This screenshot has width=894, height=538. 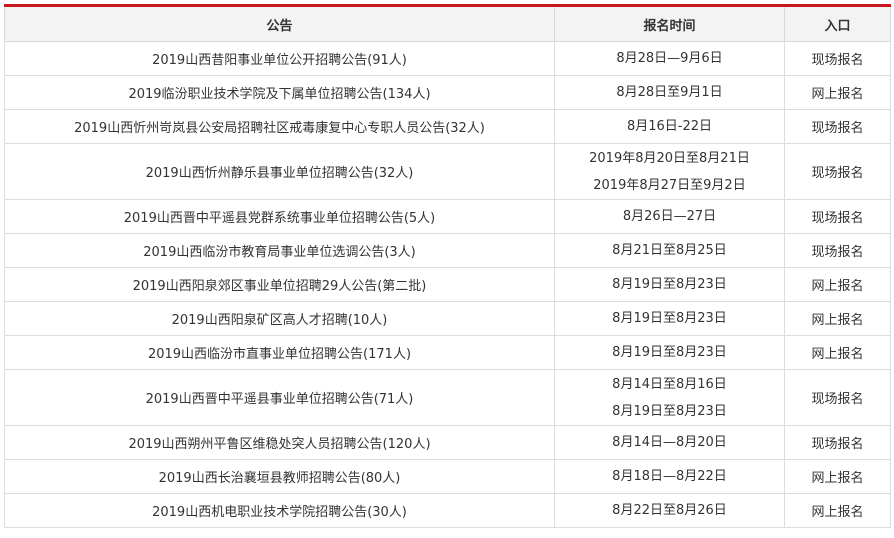 I want to click on notice-link: 2019山西晋中平遥县党群系统事业单位招聘公告(5人), so click(x=279, y=216).